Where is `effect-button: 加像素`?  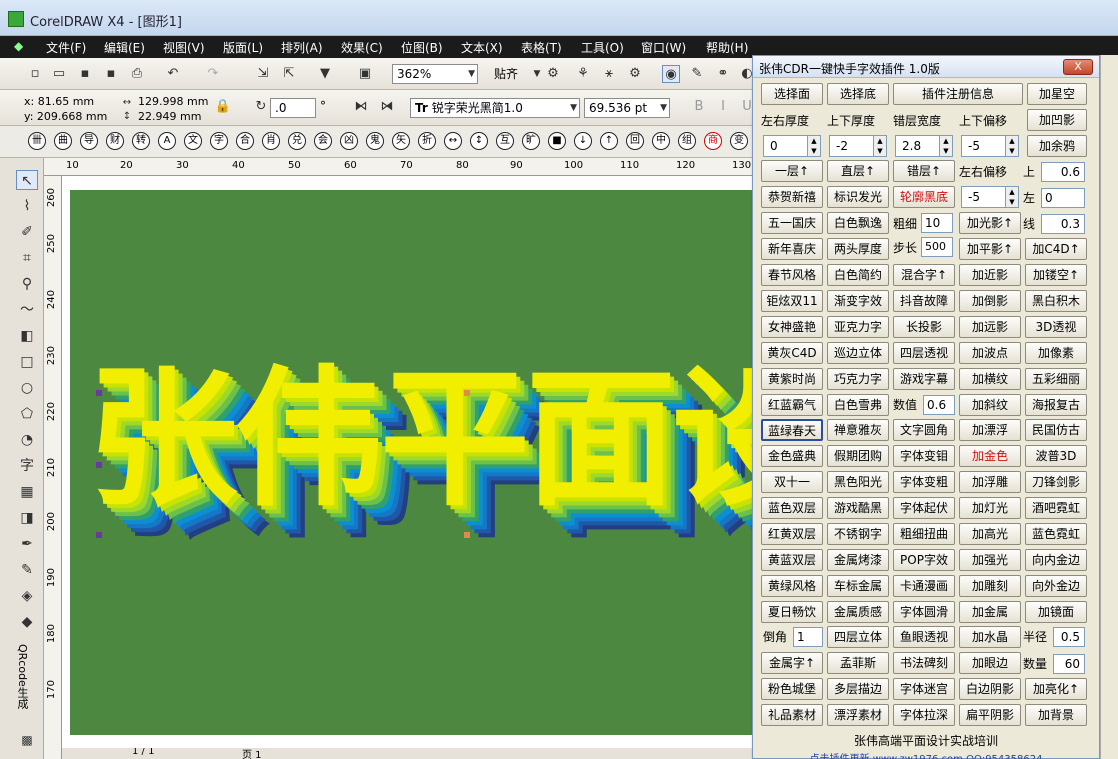
effect-button: 加像素 is located at coordinates (1056, 353).